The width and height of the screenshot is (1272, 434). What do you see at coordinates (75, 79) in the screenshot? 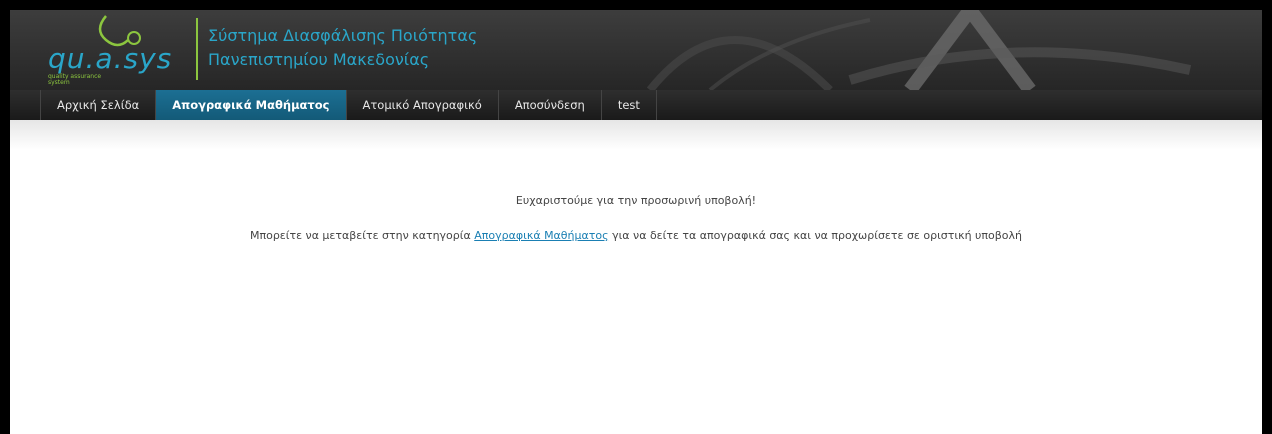
I see `logo-subtitle: quality assurance system` at bounding box center [75, 79].